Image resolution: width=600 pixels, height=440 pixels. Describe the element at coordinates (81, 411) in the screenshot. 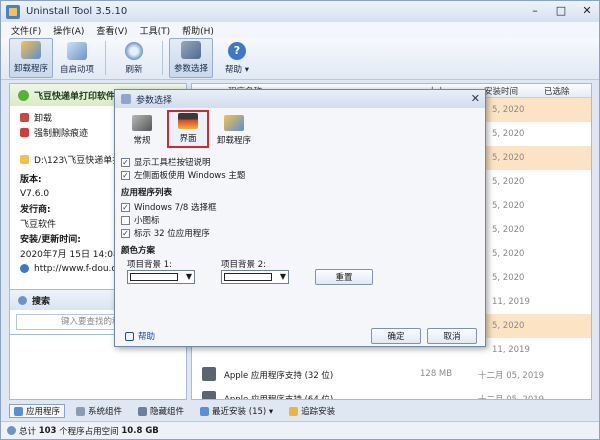

I see `system-components-icon` at that location.